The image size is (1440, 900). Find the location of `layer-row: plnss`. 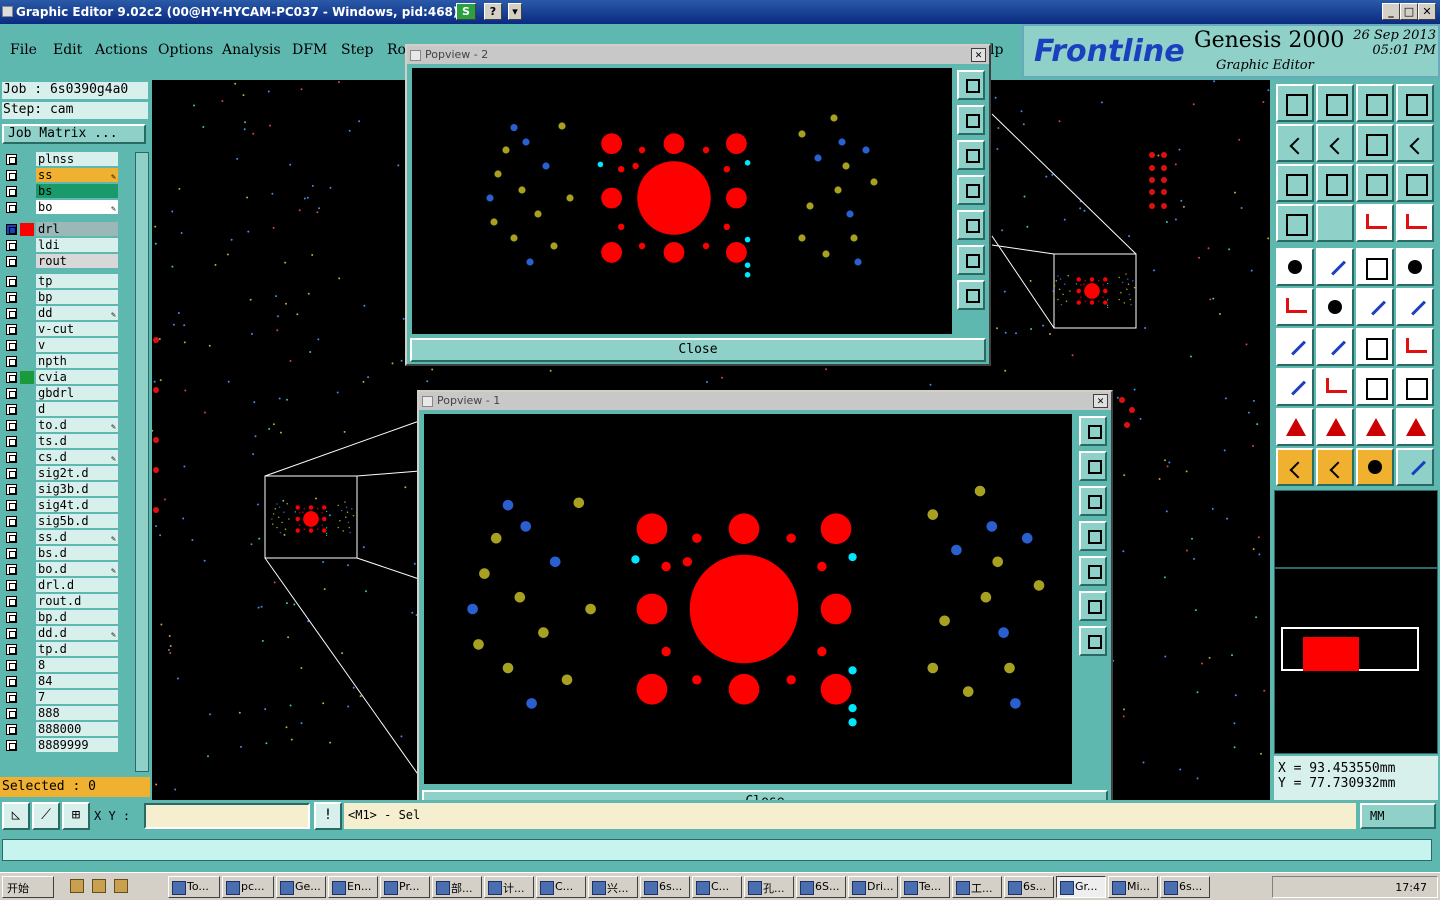

layer-row: plnss is located at coordinates (61, 159).